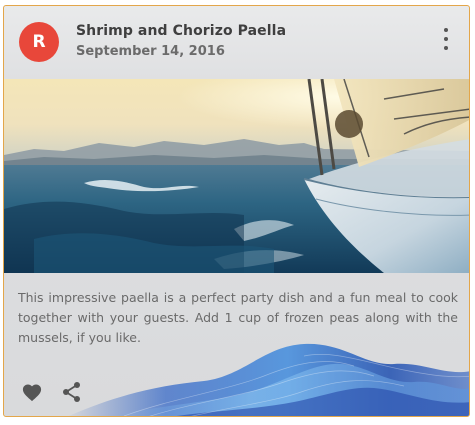  What do you see at coordinates (39, 42) in the screenshot?
I see `avatar: R` at bounding box center [39, 42].